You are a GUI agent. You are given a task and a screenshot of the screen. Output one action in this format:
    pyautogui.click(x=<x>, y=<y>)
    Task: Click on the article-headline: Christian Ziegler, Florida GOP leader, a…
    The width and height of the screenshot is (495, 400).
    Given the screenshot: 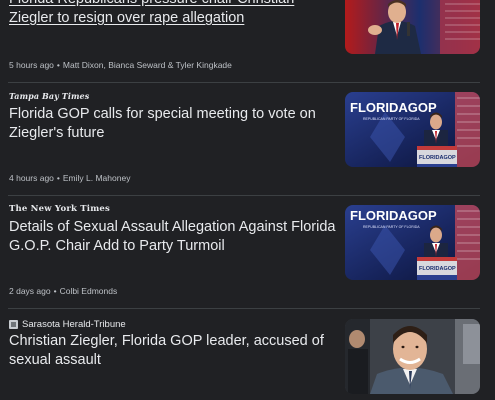 What is the action you would take?
    pyautogui.click(x=174, y=351)
    